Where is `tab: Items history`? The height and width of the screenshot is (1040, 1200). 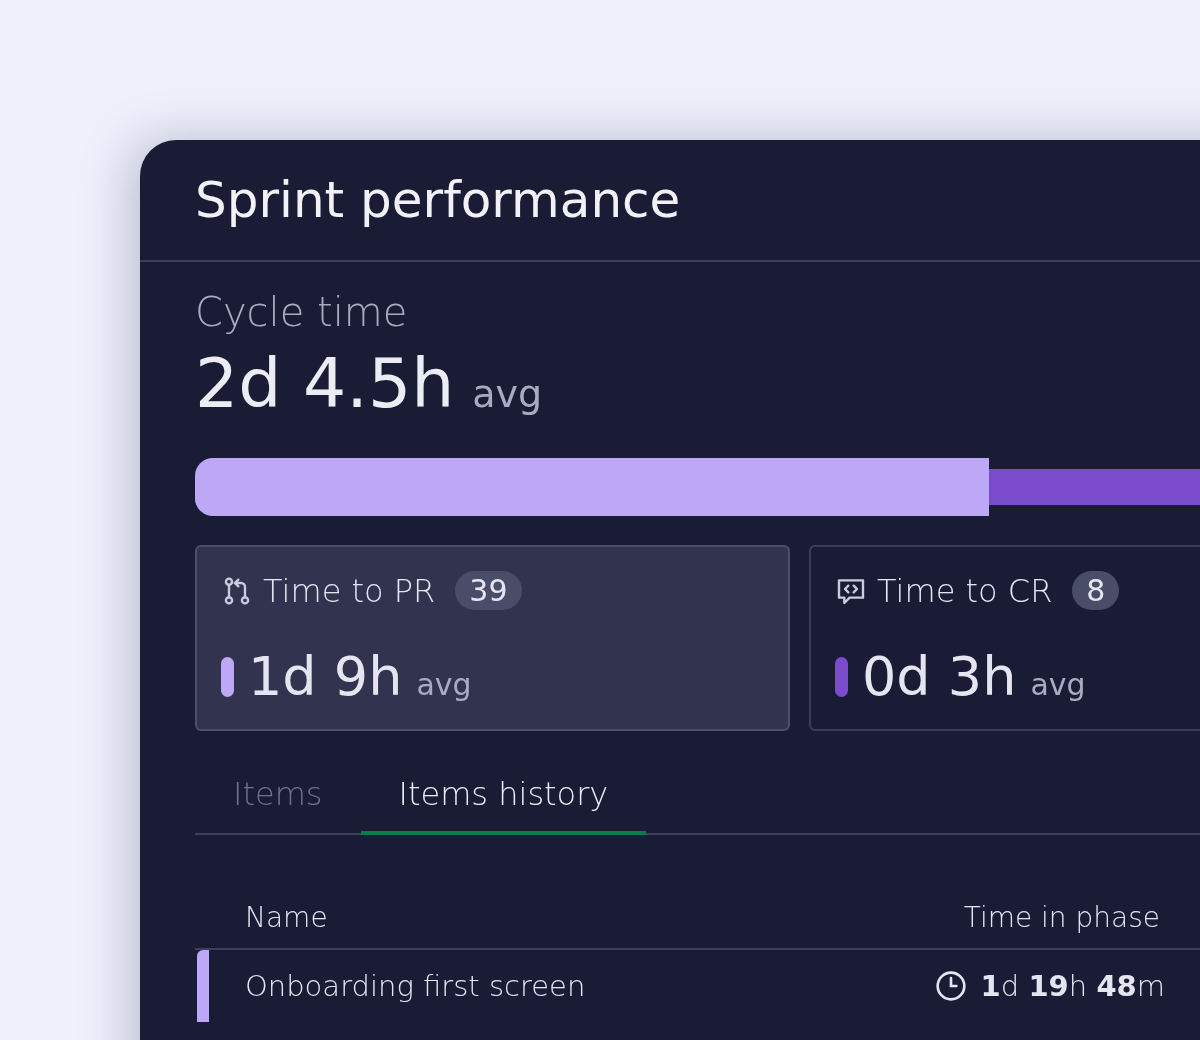
tab: Items history is located at coordinates (503, 798).